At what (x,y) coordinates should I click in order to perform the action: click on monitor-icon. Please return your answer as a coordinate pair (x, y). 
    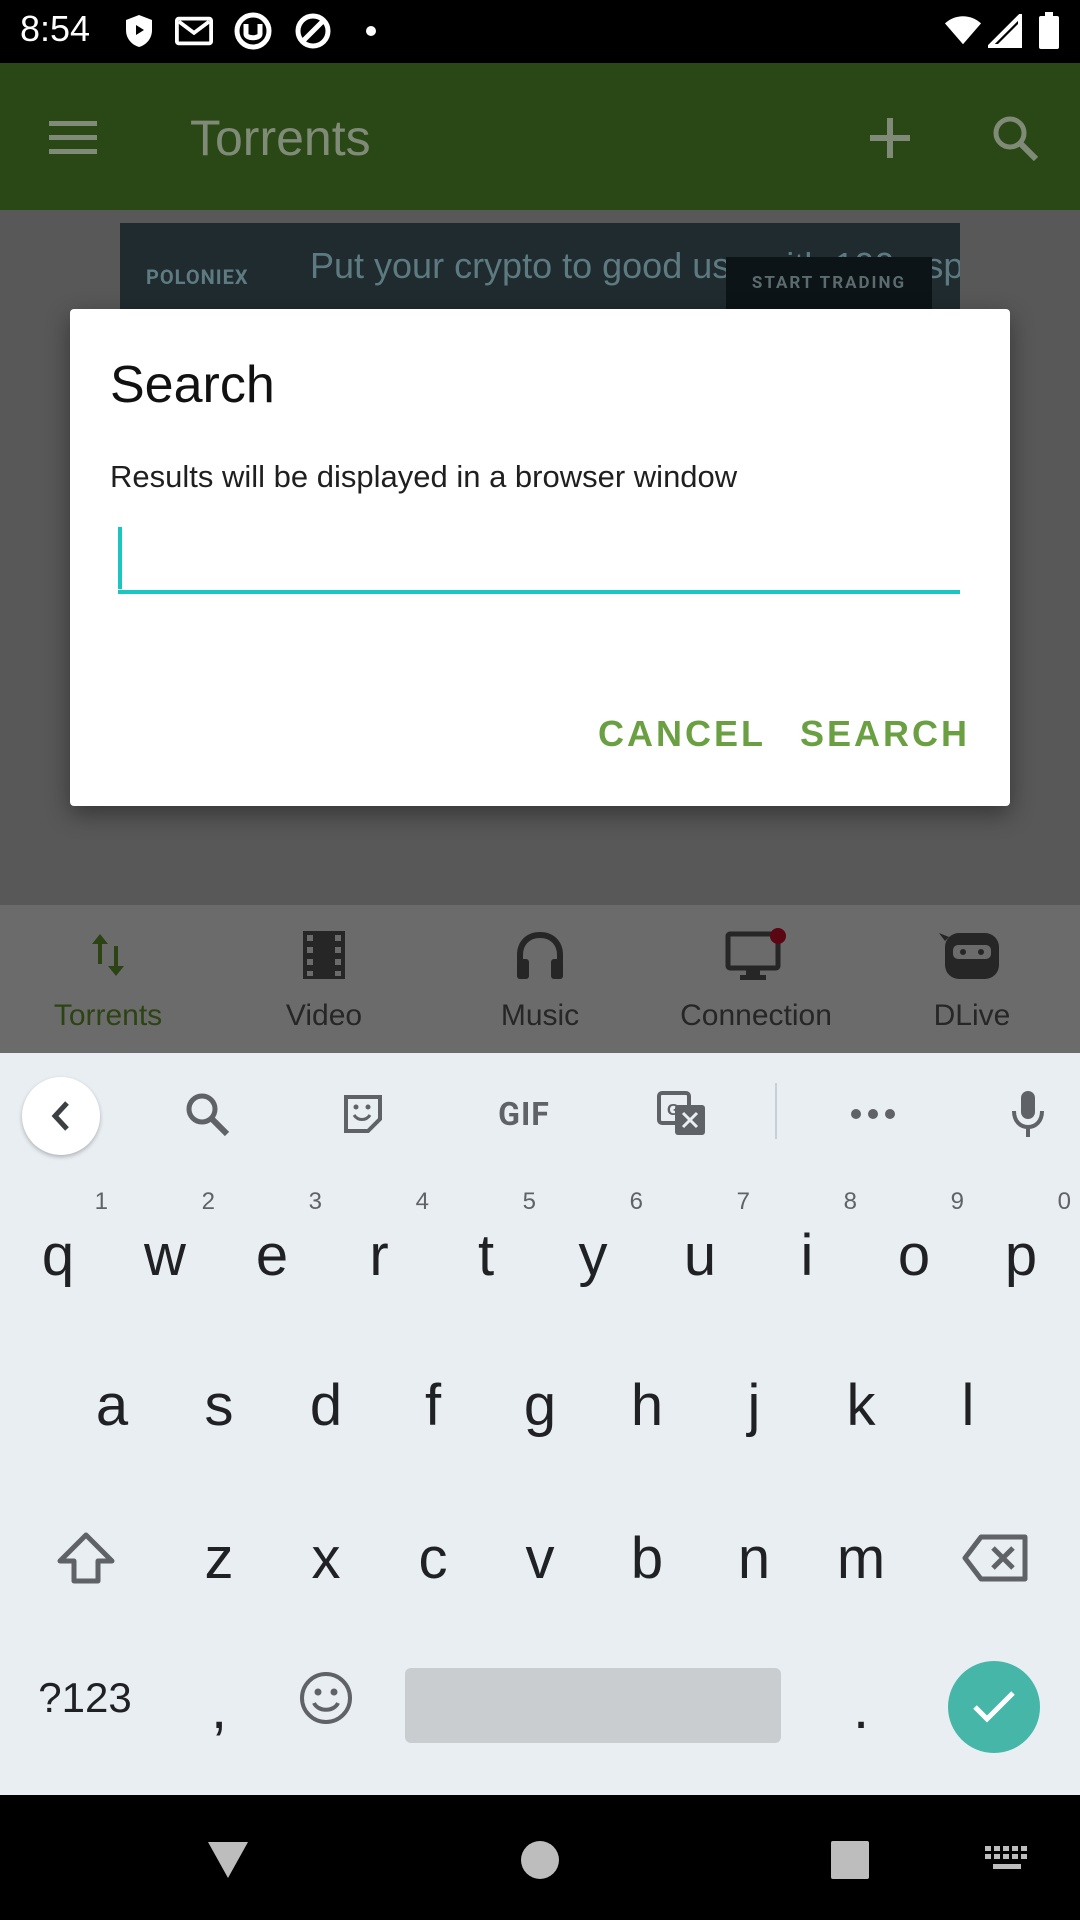
    Looking at the image, I should click on (756, 955).